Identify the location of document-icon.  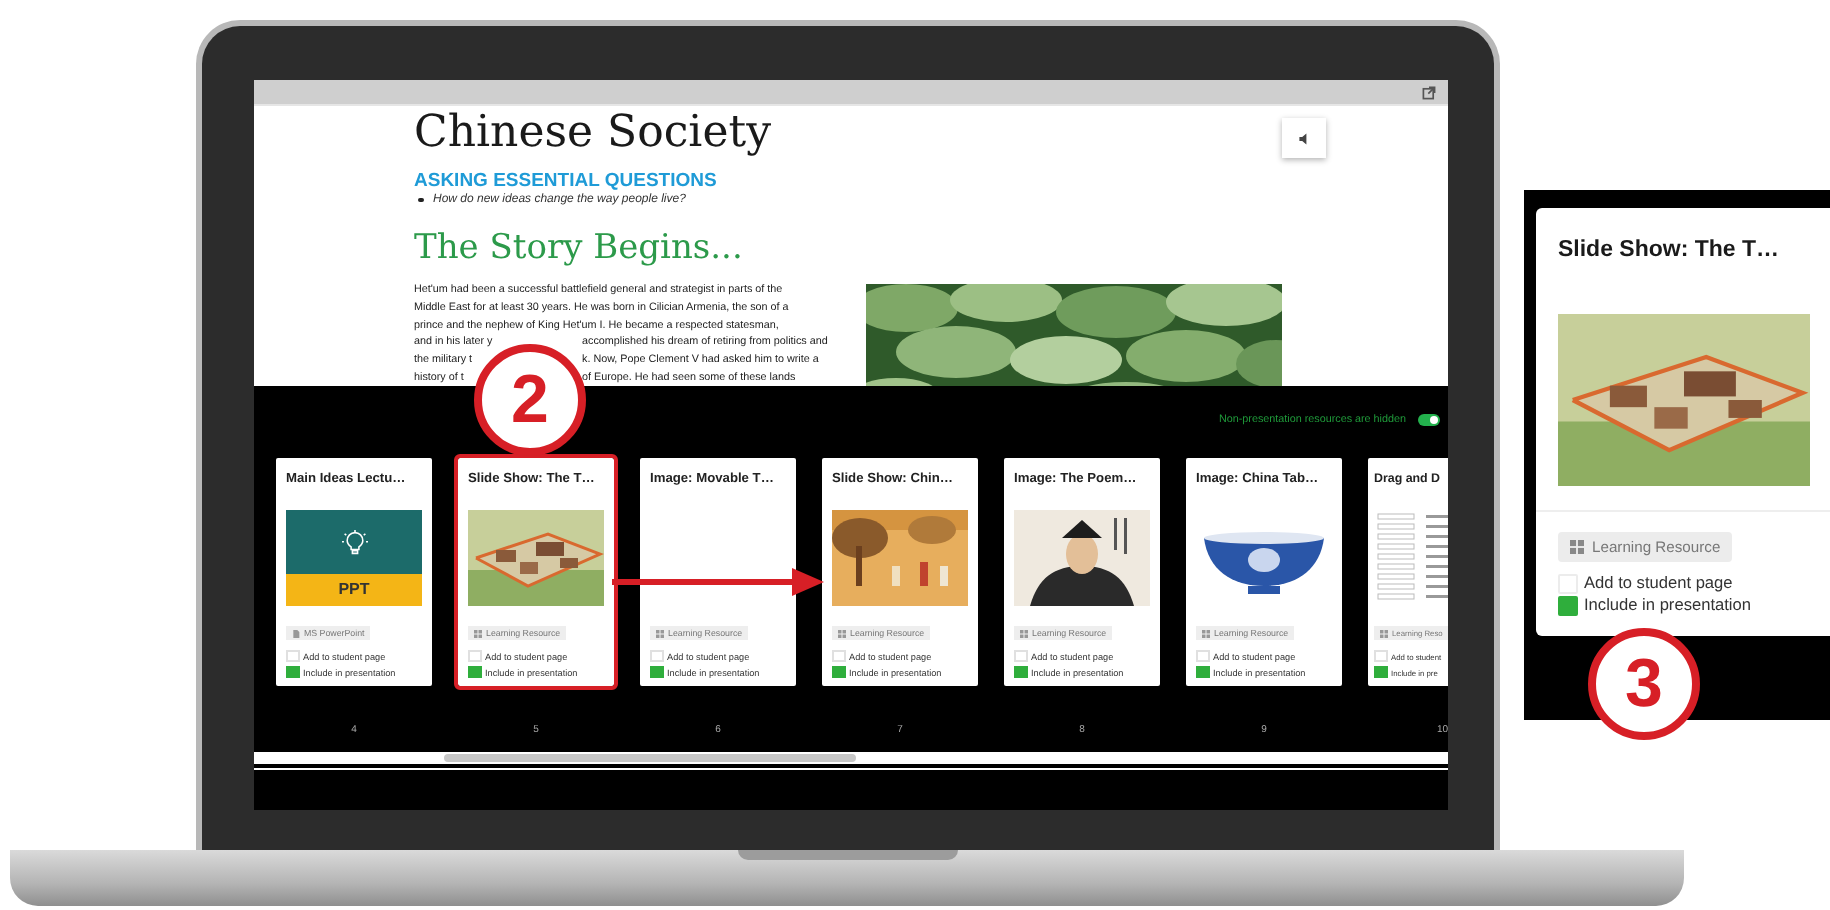
(296, 633).